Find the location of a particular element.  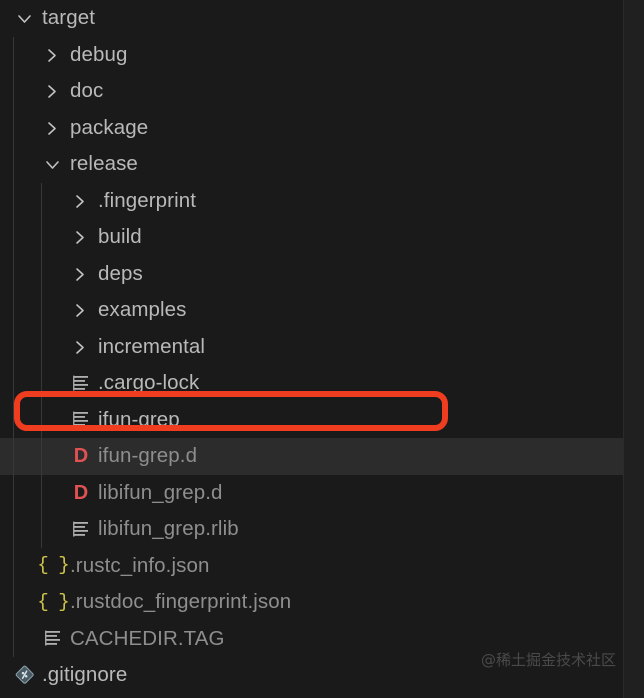

tree-row: debug is located at coordinates (312, 54).